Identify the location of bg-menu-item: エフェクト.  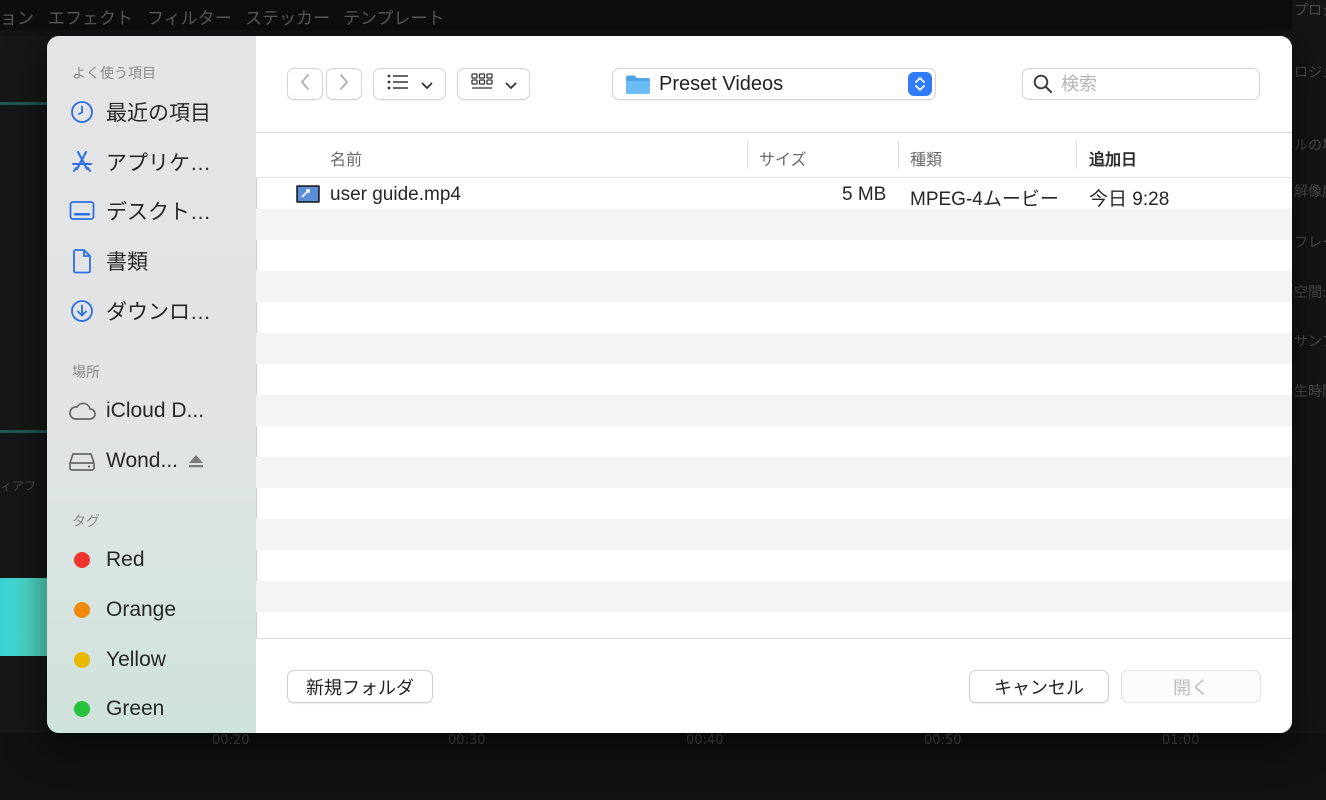
(90, 19).